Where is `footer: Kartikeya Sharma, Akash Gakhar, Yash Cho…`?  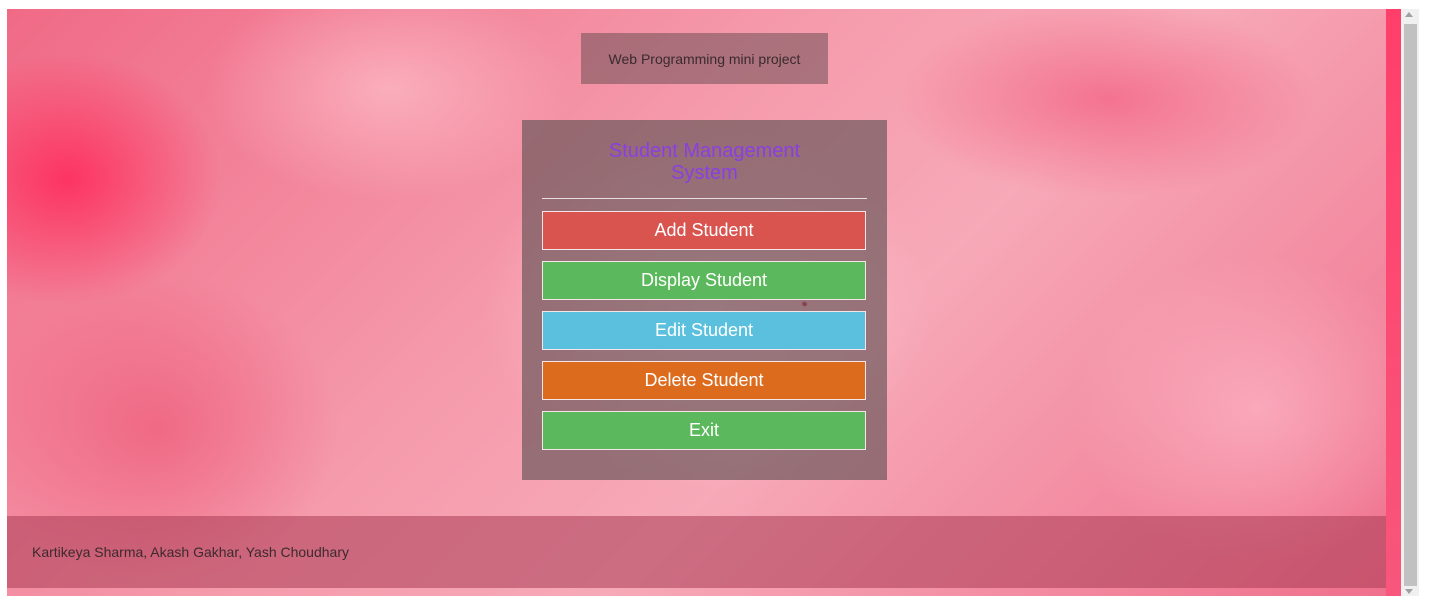
footer: Kartikeya Sharma, Akash Gakhar, Yash Cho… is located at coordinates (704, 552).